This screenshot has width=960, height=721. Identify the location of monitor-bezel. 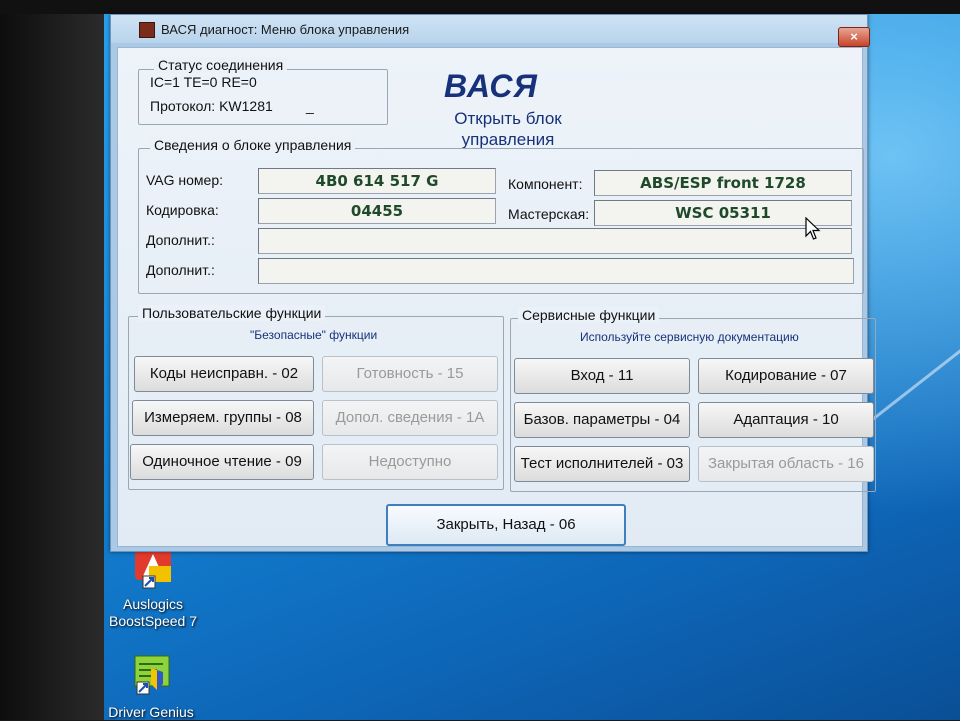
(52, 360).